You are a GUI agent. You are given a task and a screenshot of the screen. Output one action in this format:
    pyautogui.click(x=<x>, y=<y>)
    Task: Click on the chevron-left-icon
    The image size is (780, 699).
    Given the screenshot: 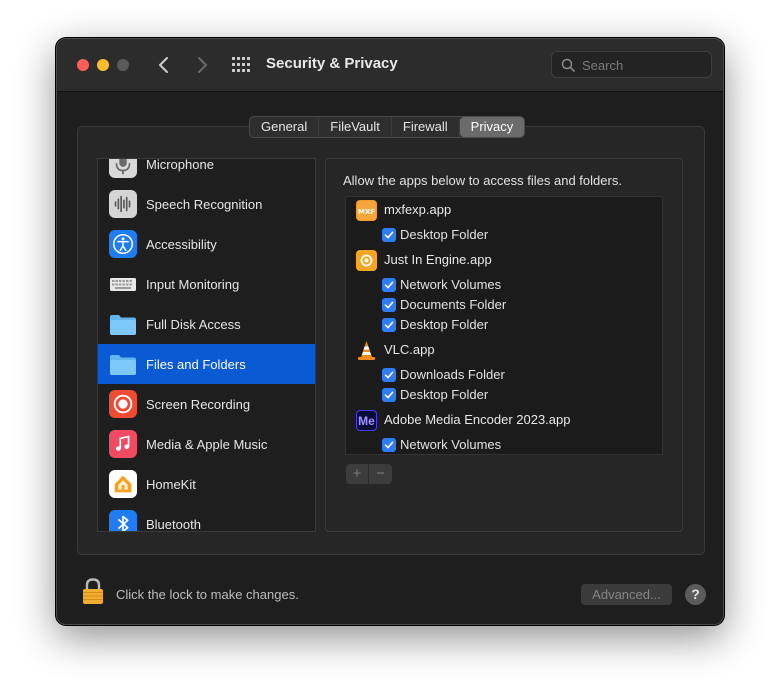 What is the action you would take?
    pyautogui.click(x=163, y=65)
    